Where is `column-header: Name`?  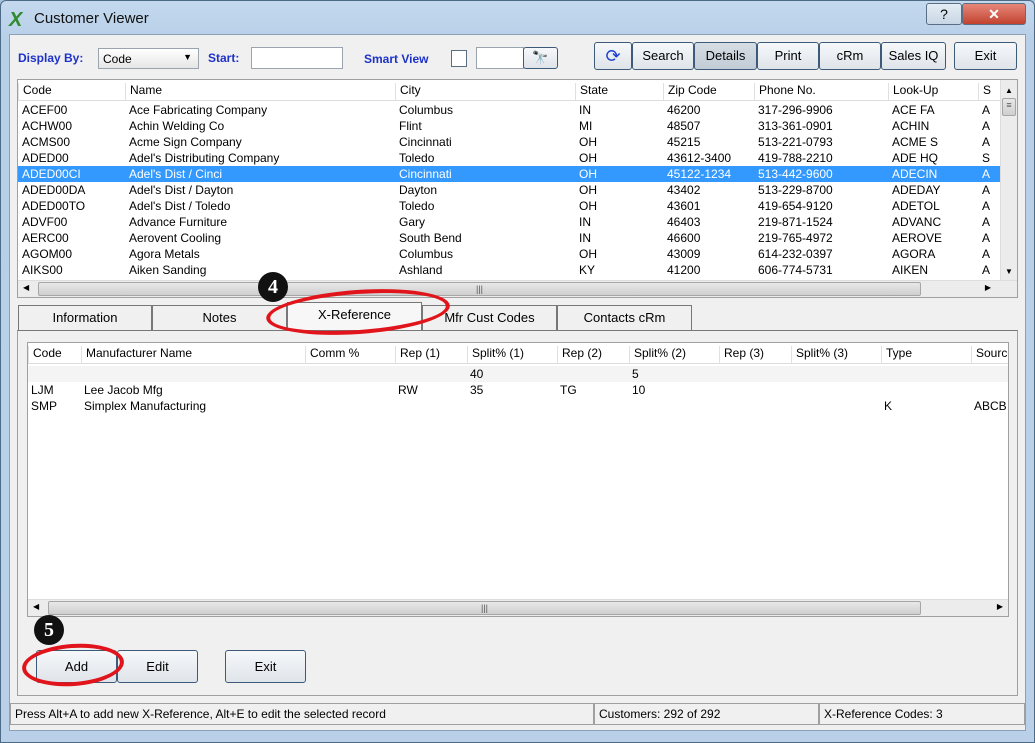
column-header: Name is located at coordinates (143, 92).